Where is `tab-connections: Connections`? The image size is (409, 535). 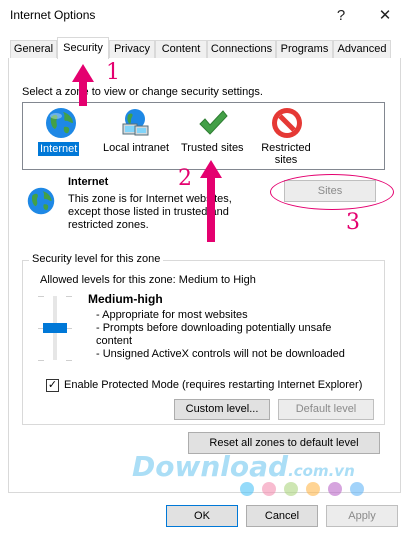 tab-connections: Connections is located at coordinates (241, 49).